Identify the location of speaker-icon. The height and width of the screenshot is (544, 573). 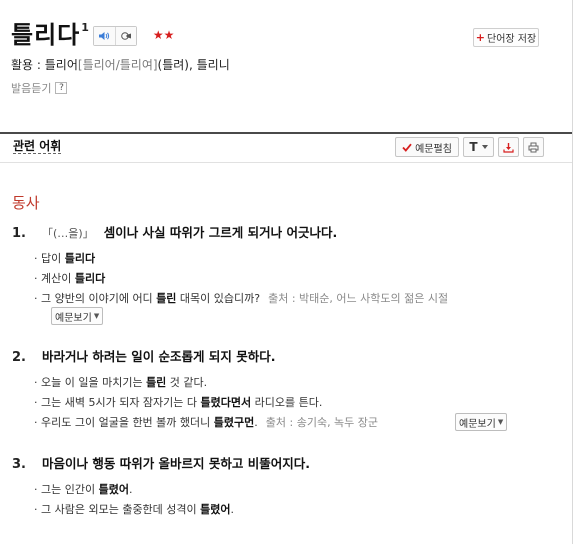
(104, 36).